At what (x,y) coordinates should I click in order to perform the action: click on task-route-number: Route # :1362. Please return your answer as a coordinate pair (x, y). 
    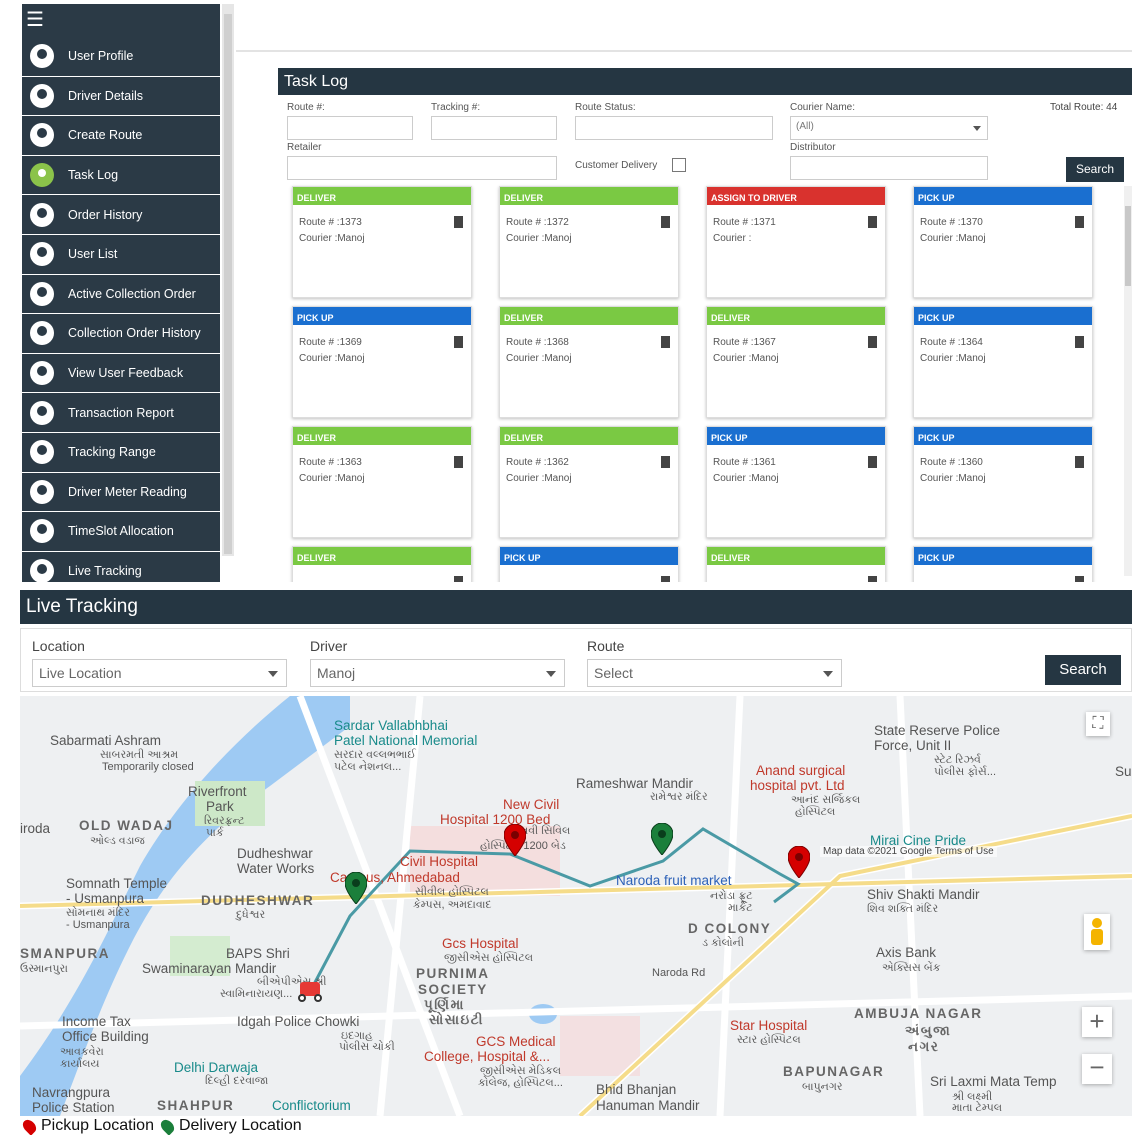
    Looking at the image, I should click on (537, 462).